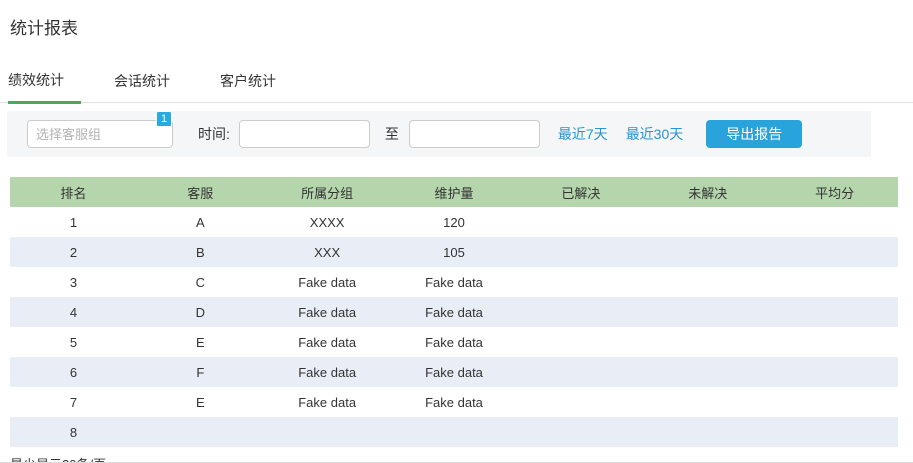 Image resolution: width=913 pixels, height=463 pixels. Describe the element at coordinates (200, 222) in the screenshot. I see `table-cell: A` at that location.